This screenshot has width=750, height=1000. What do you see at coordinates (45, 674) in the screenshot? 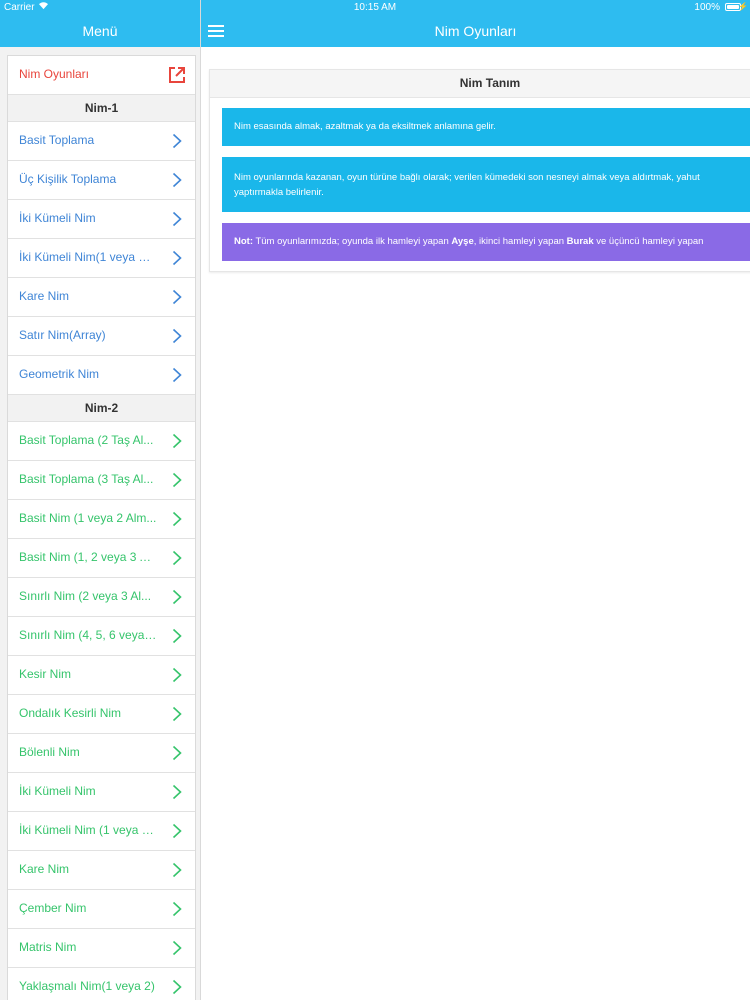
I see `sidebar-item-label: Kesir Nim` at bounding box center [45, 674].